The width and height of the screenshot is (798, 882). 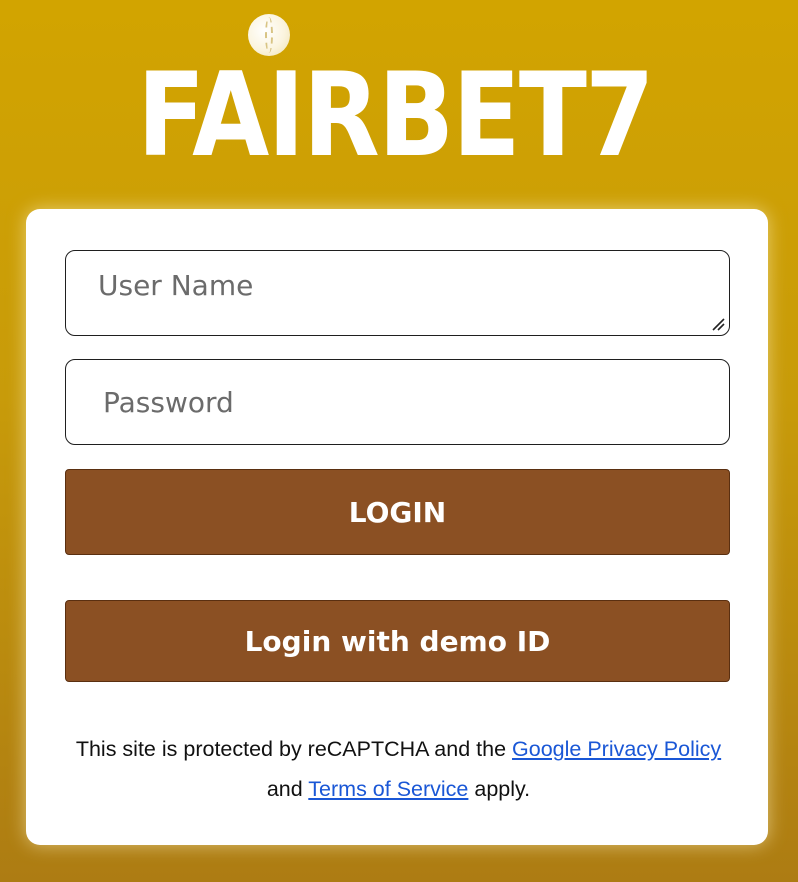 What do you see at coordinates (287, 789) in the screenshot?
I see `notice-middle: and` at bounding box center [287, 789].